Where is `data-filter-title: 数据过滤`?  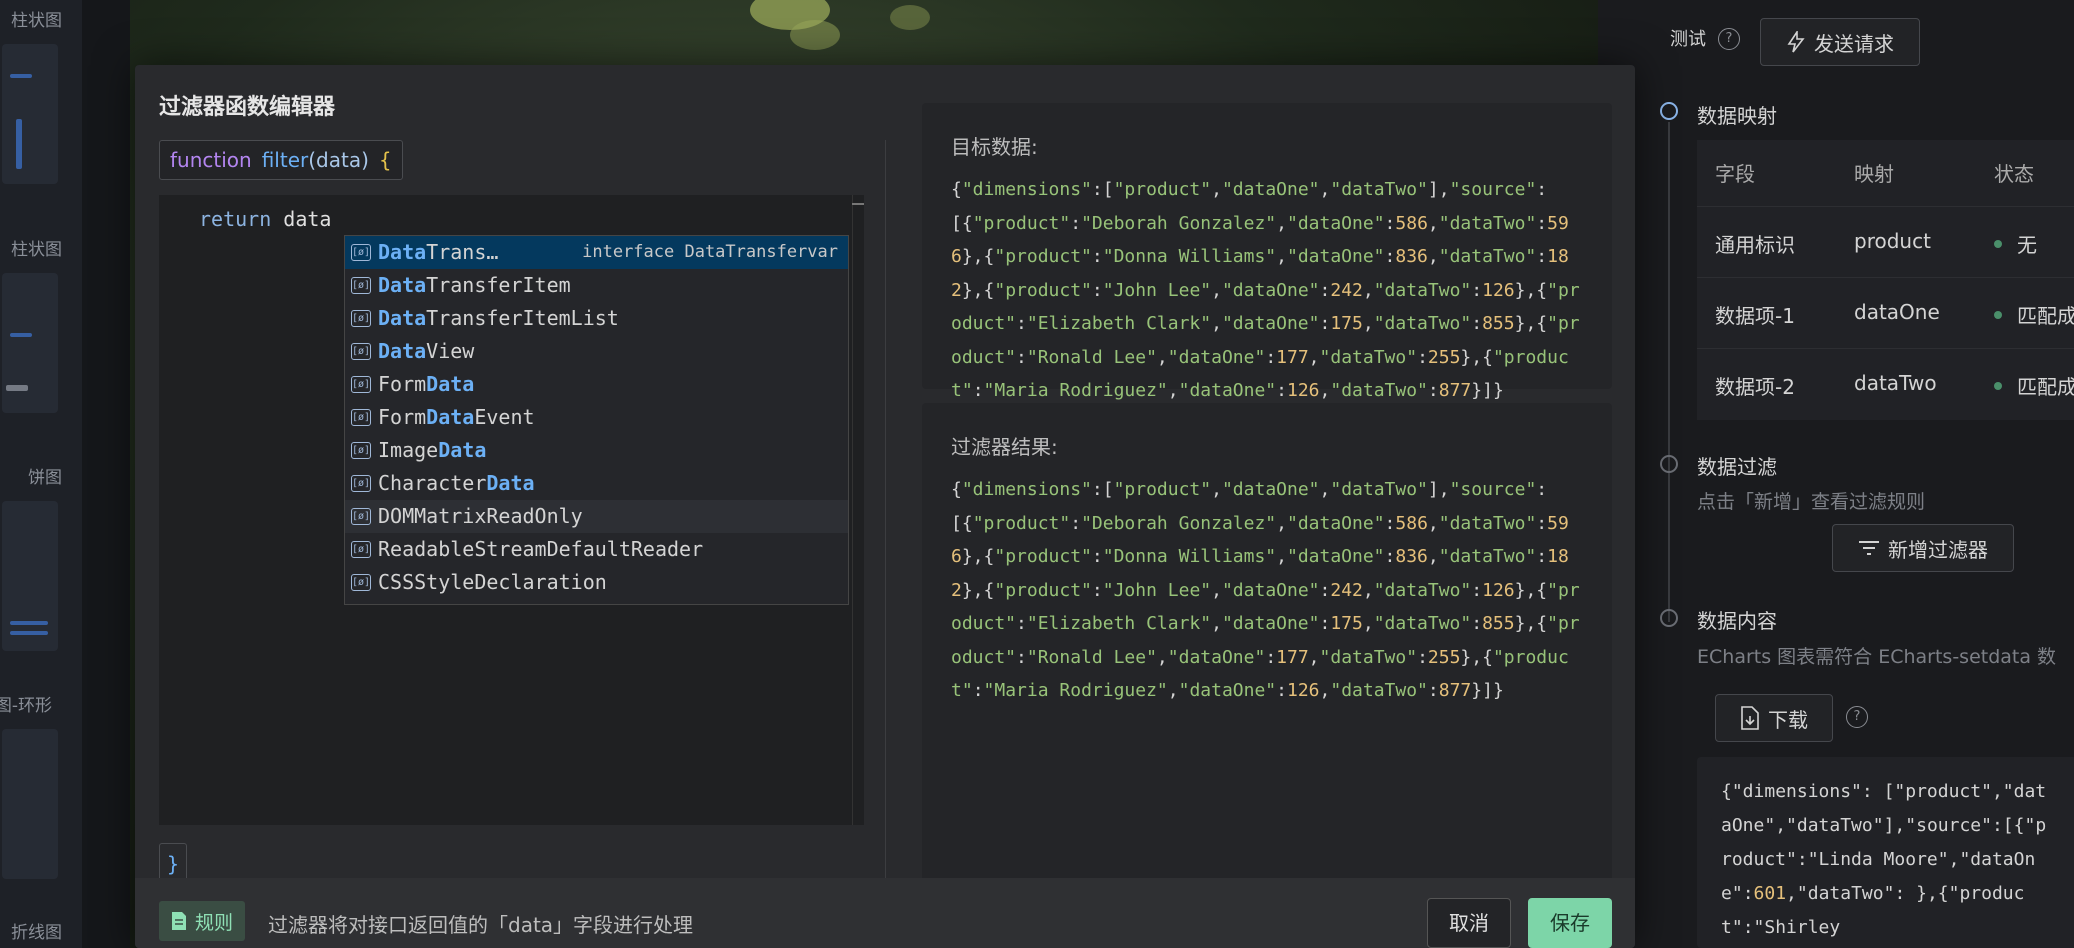
data-filter-title: 数据过滤 is located at coordinates (1737, 467).